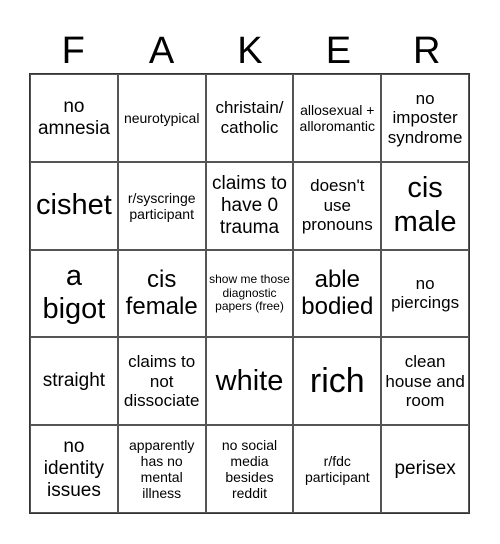  I want to click on bingo-cell: apparently has no mental illness, so click(161, 469).